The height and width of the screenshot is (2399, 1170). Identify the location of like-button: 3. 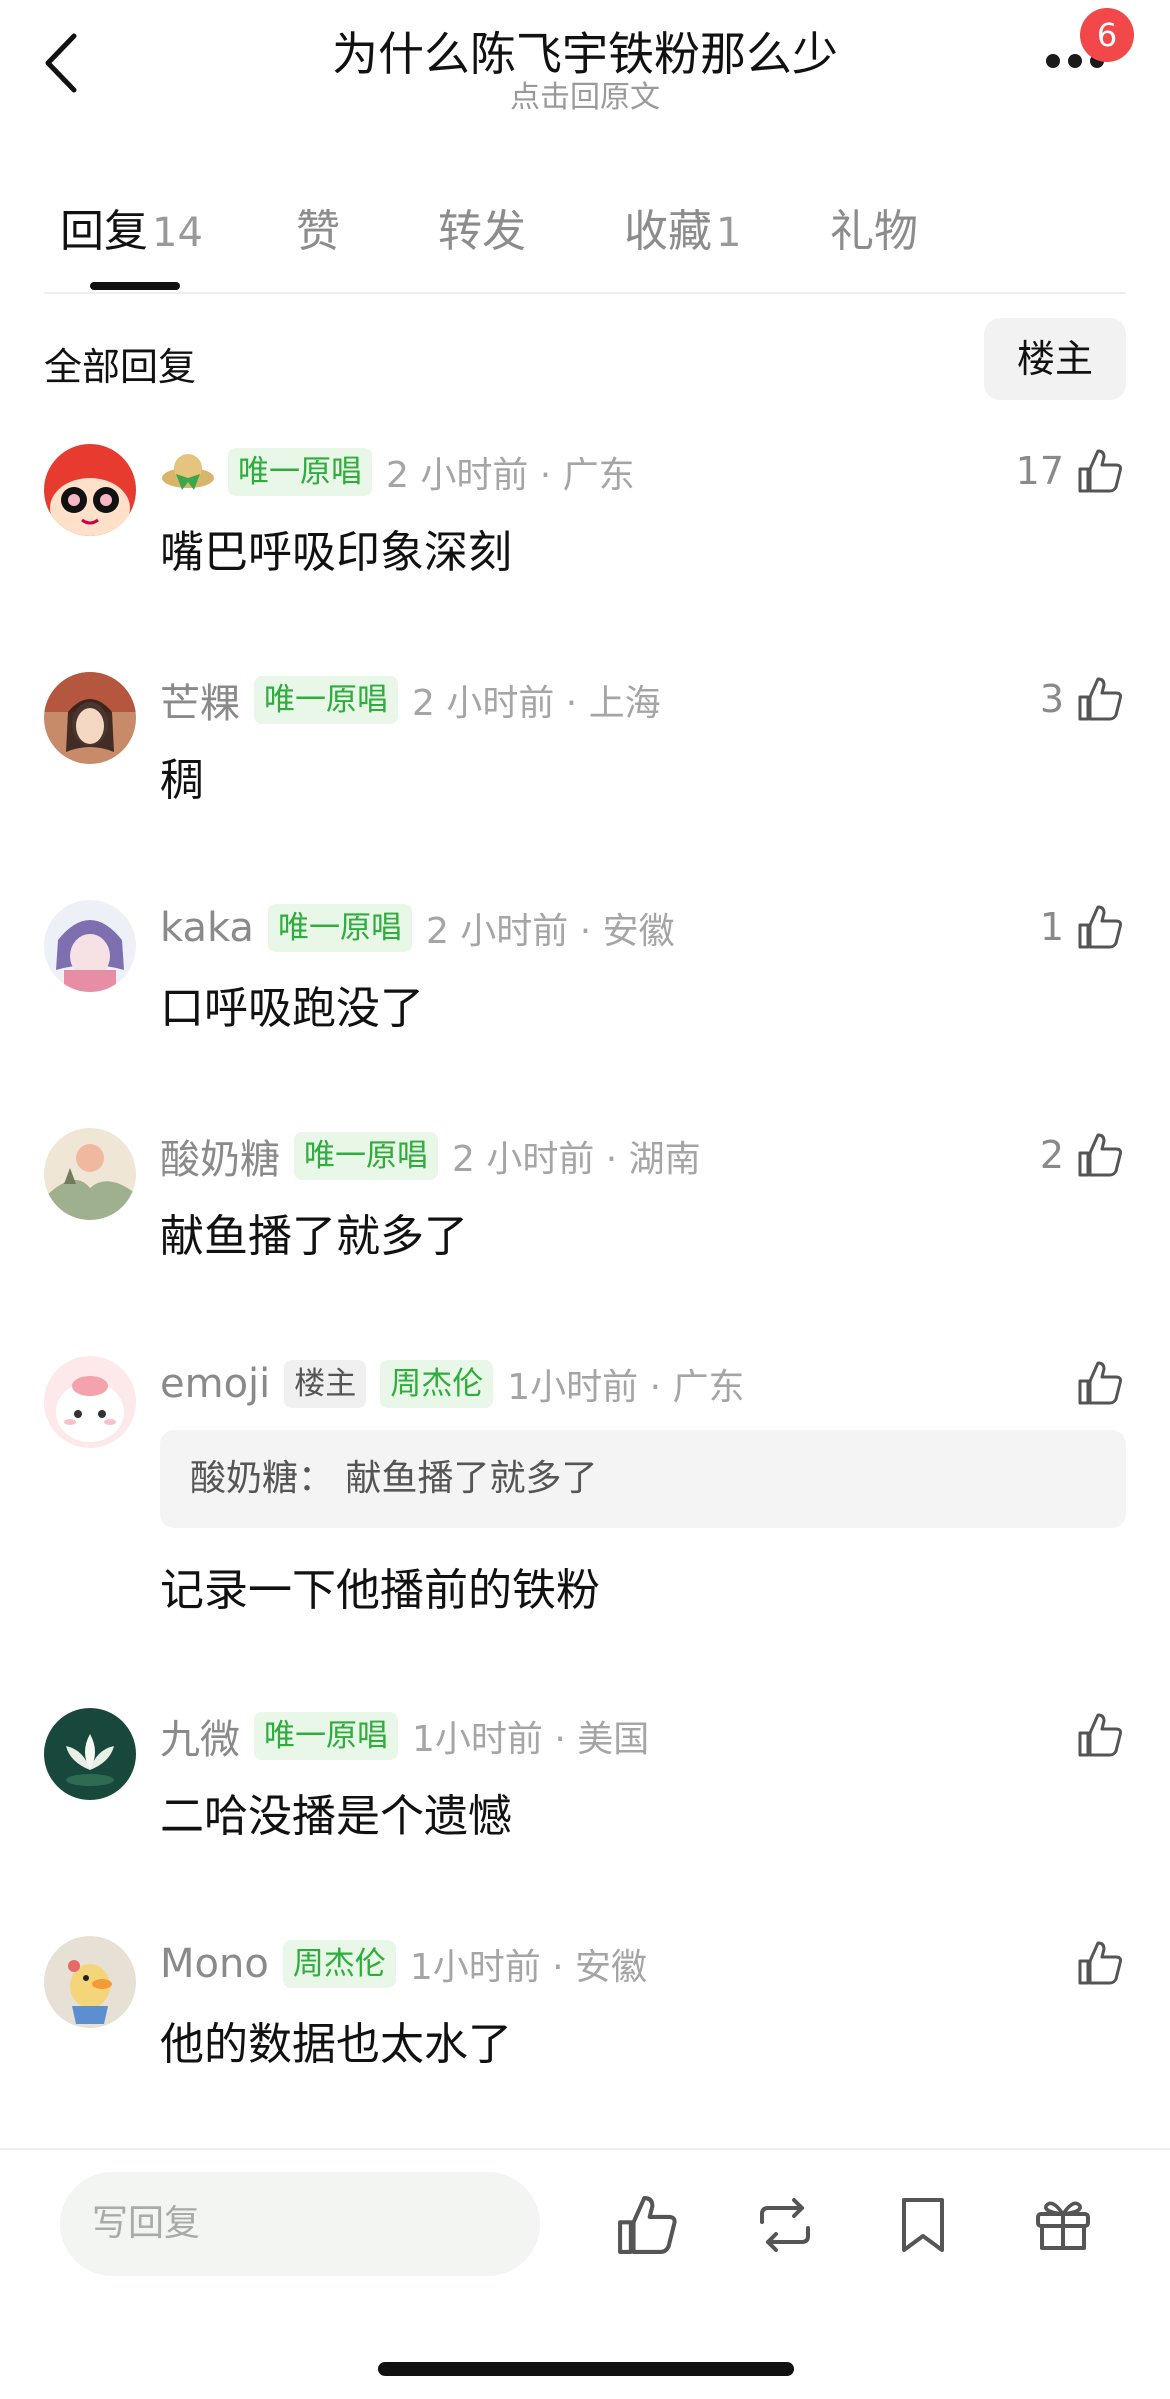
(1083, 699).